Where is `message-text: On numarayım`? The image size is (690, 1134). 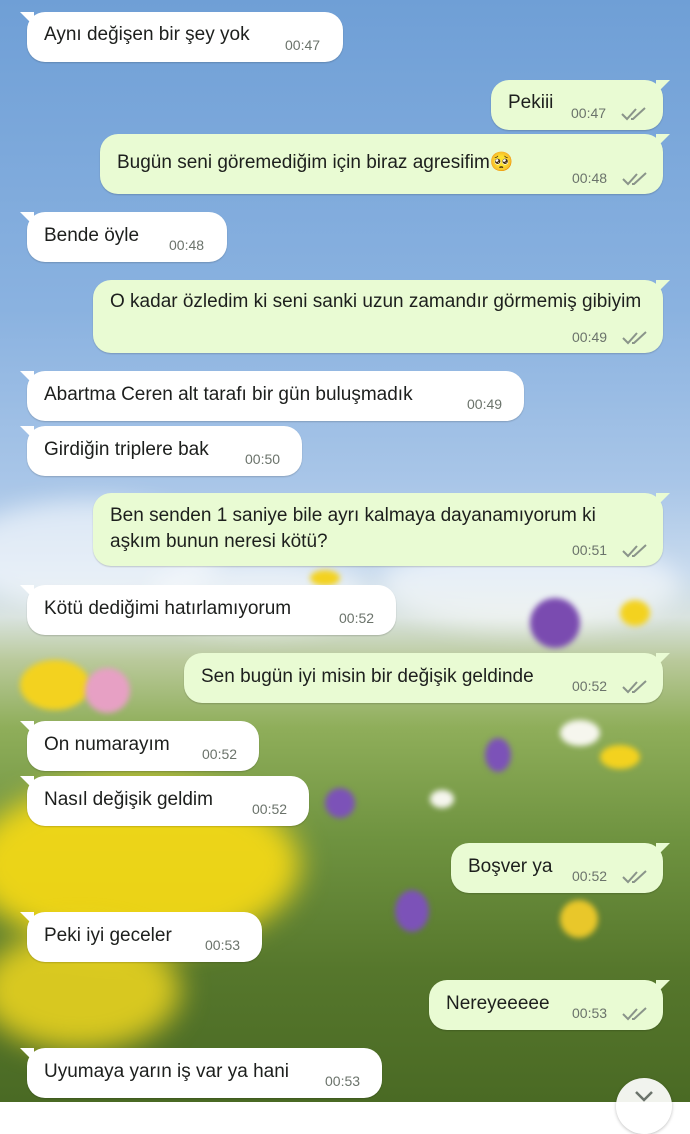
message-text: On numarayım is located at coordinates (107, 744).